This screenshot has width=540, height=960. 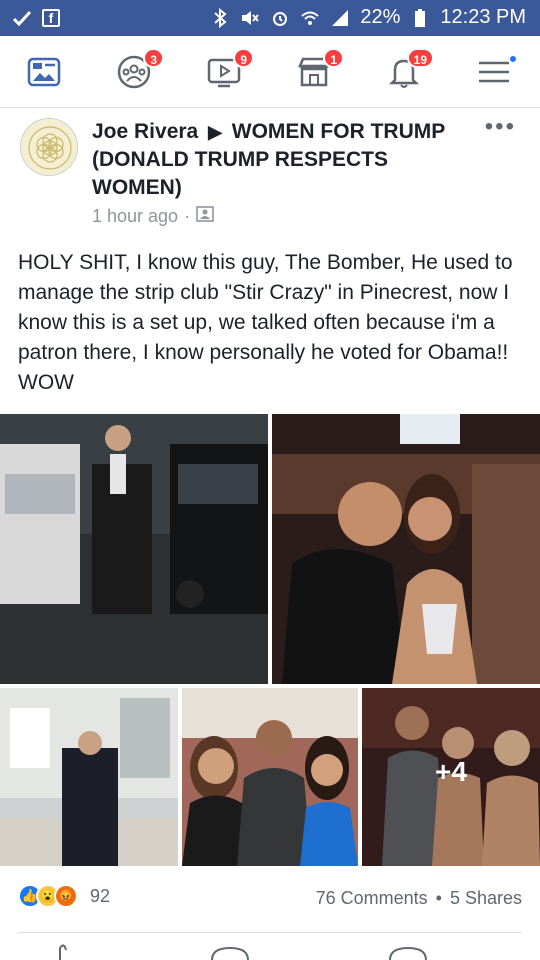 I want to click on man-with-cars-image, so click(x=134, y=549).